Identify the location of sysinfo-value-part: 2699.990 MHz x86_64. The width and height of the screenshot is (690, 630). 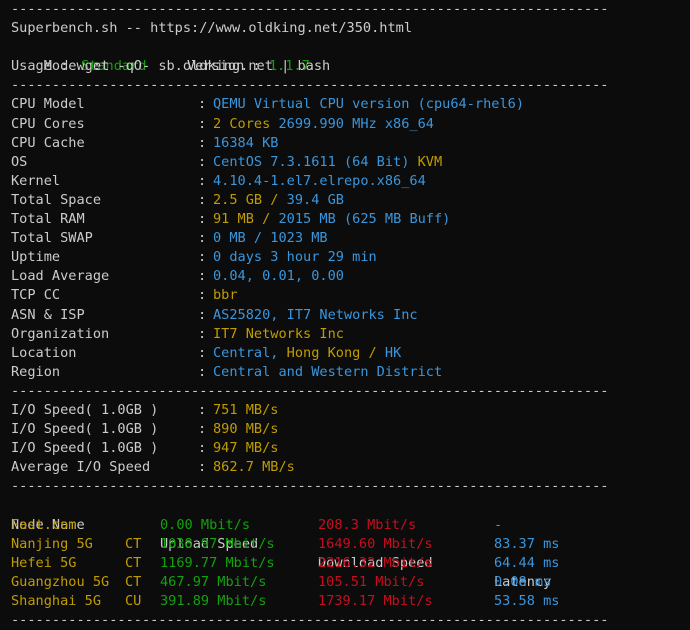
(356, 123).